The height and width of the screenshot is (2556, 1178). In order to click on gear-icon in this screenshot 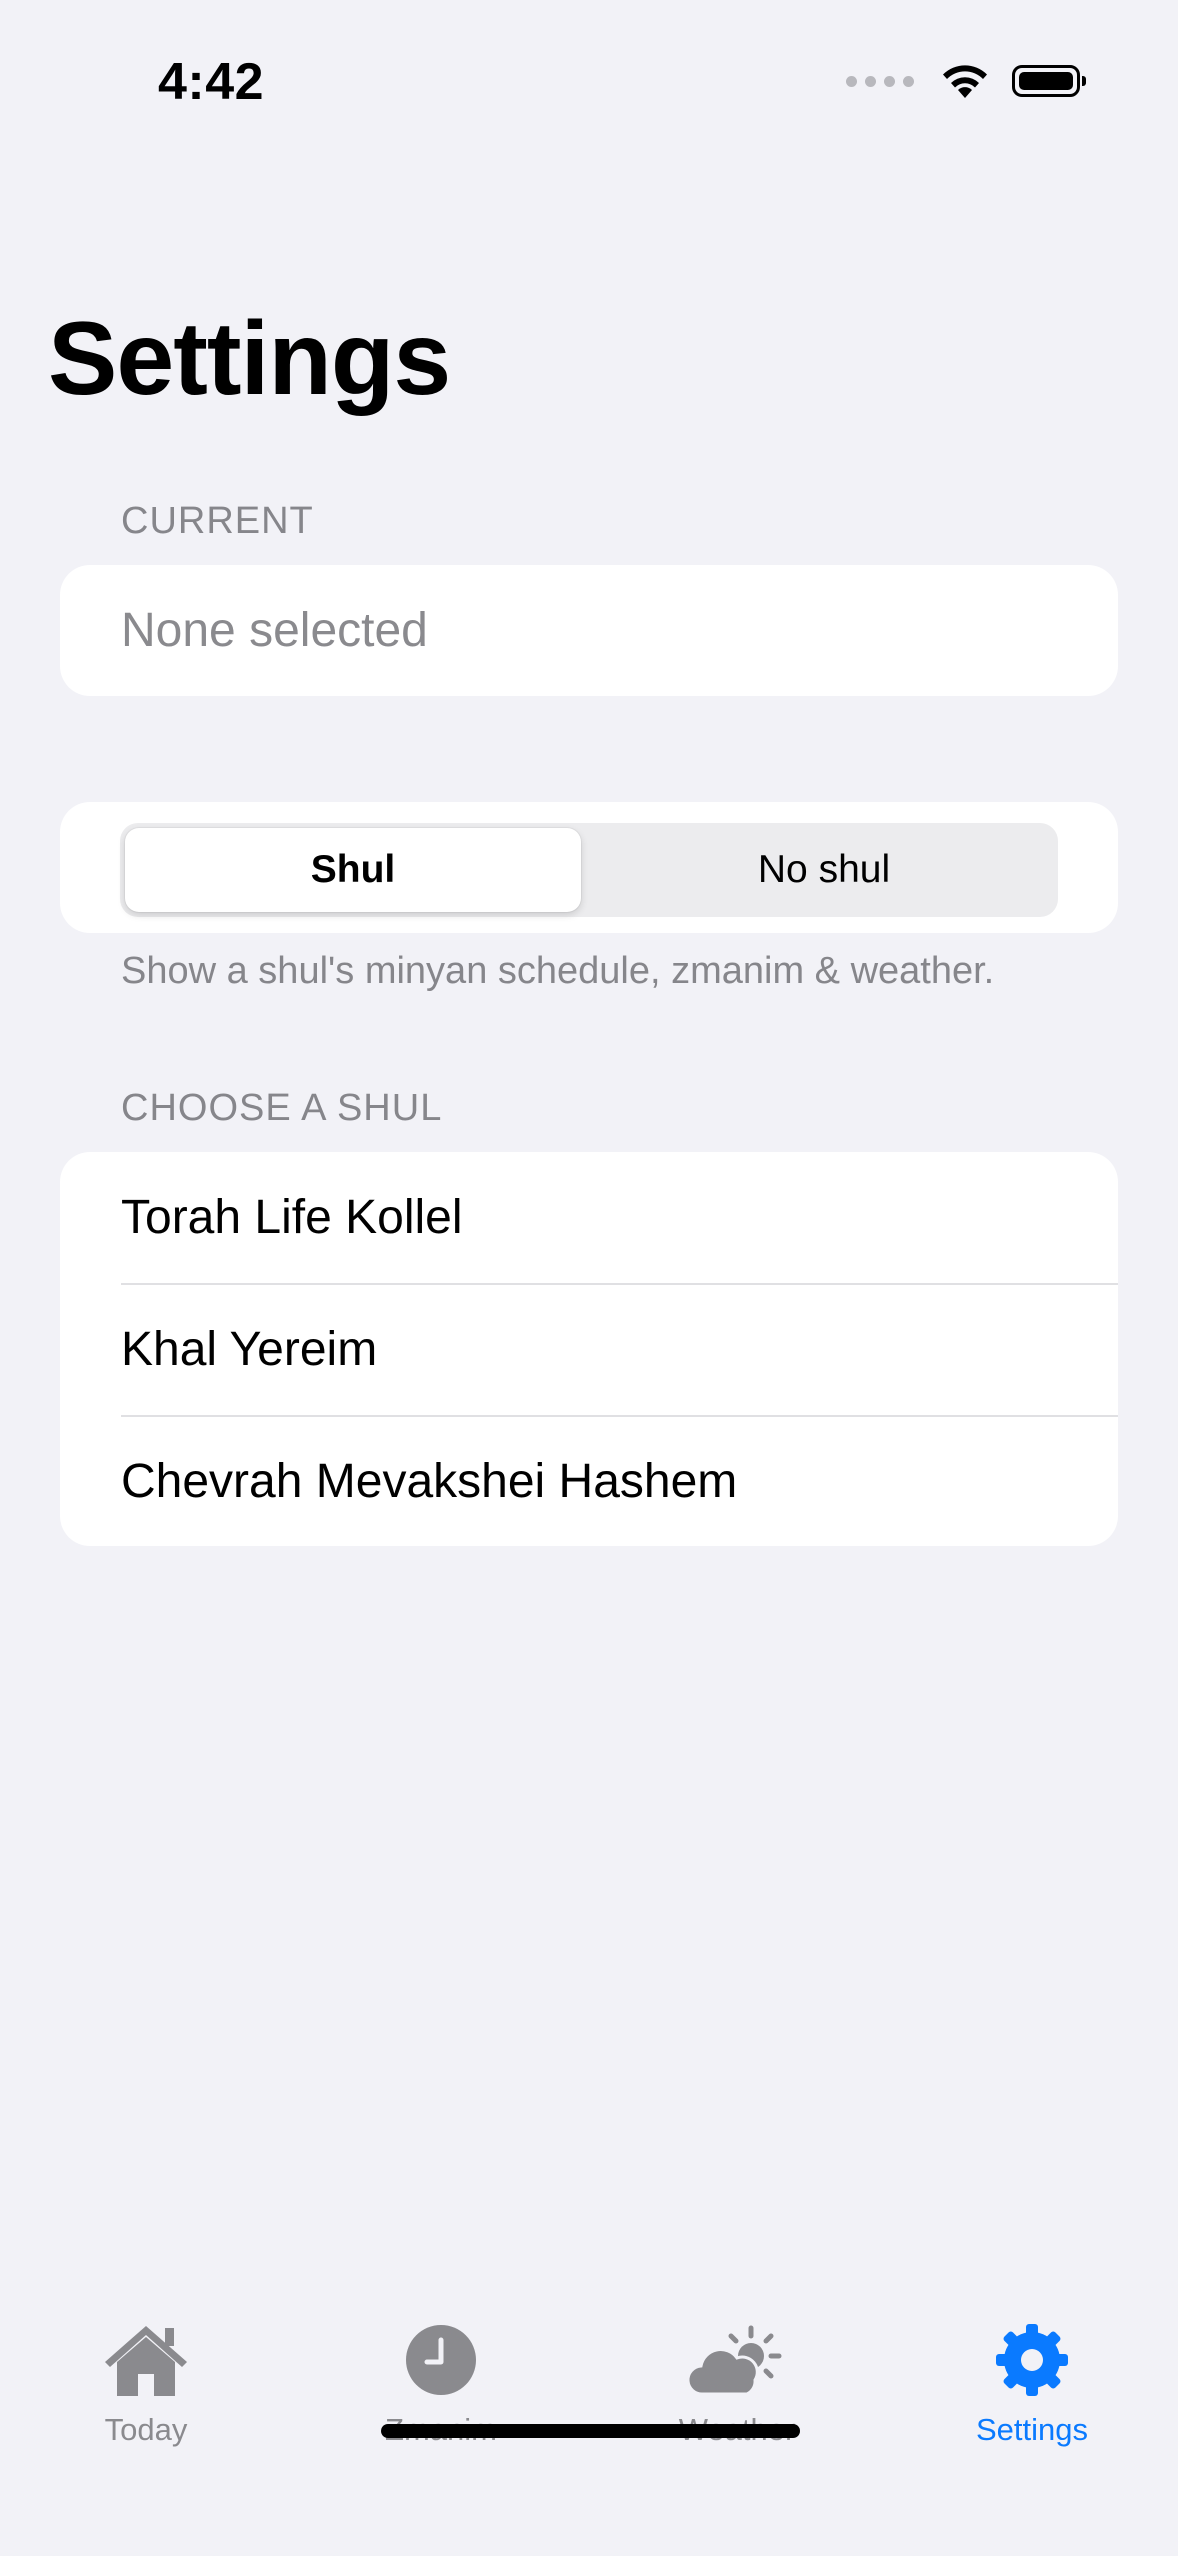, I will do `click(1032, 2360)`.